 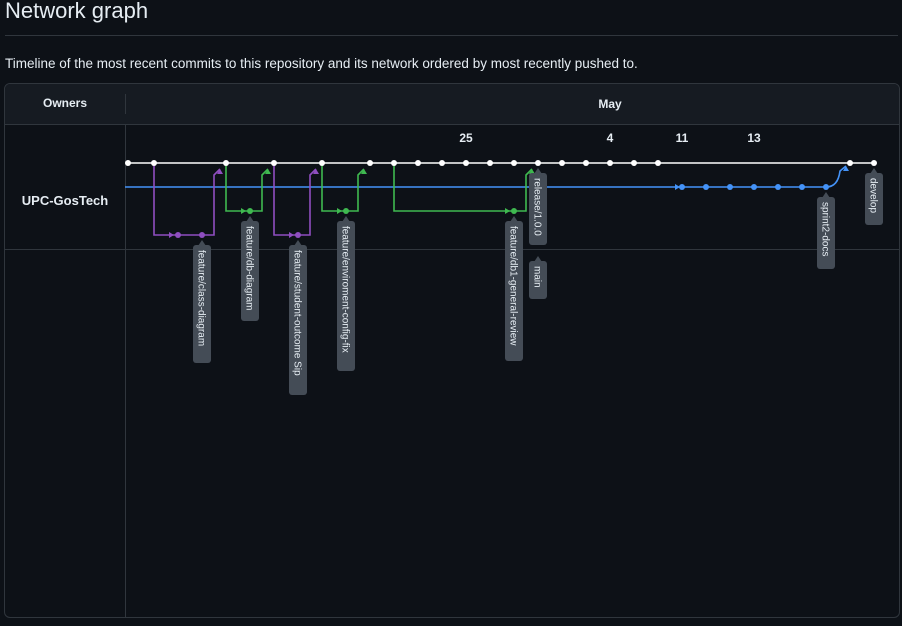 What do you see at coordinates (345, 289) in the screenshot?
I see `branch-tag-label: feature/enviroment-config-fix` at bounding box center [345, 289].